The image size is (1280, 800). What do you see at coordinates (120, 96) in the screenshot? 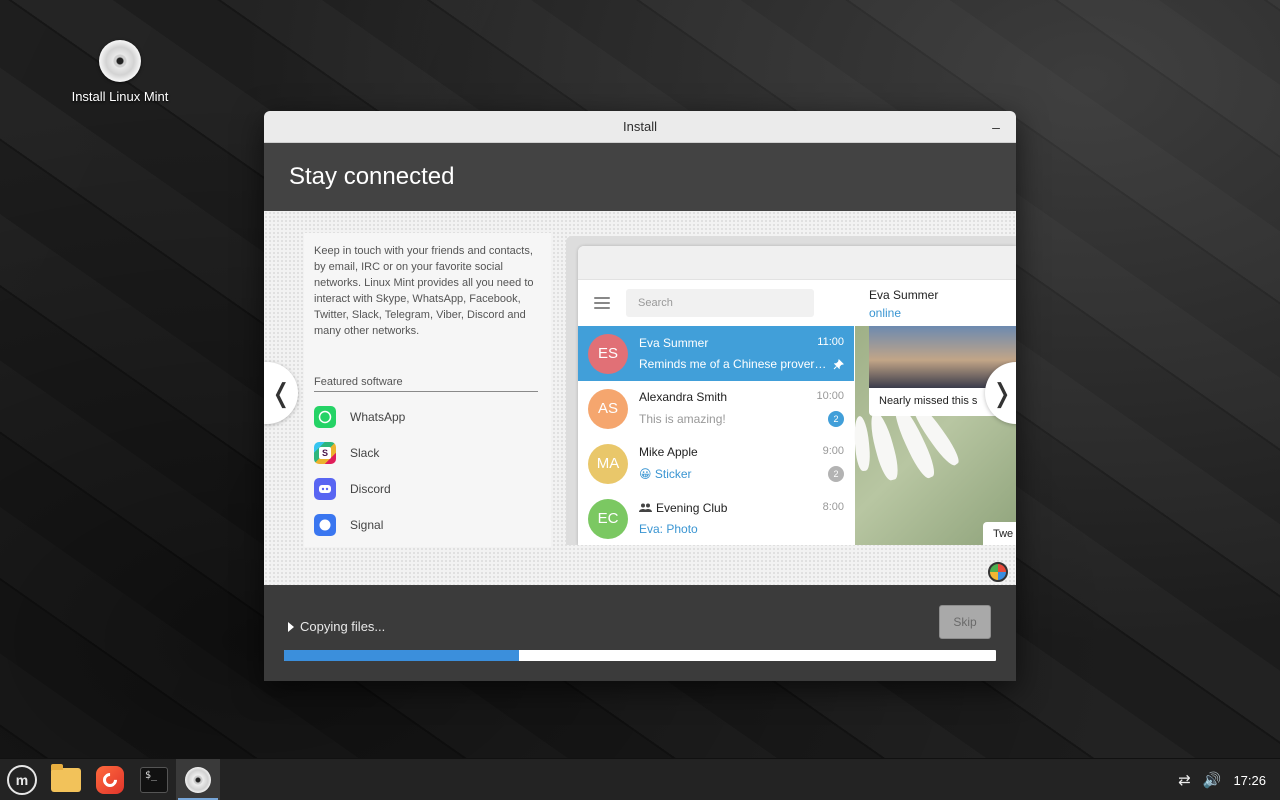
I see `desktop-icon-label: Install Linux Mint` at bounding box center [120, 96].